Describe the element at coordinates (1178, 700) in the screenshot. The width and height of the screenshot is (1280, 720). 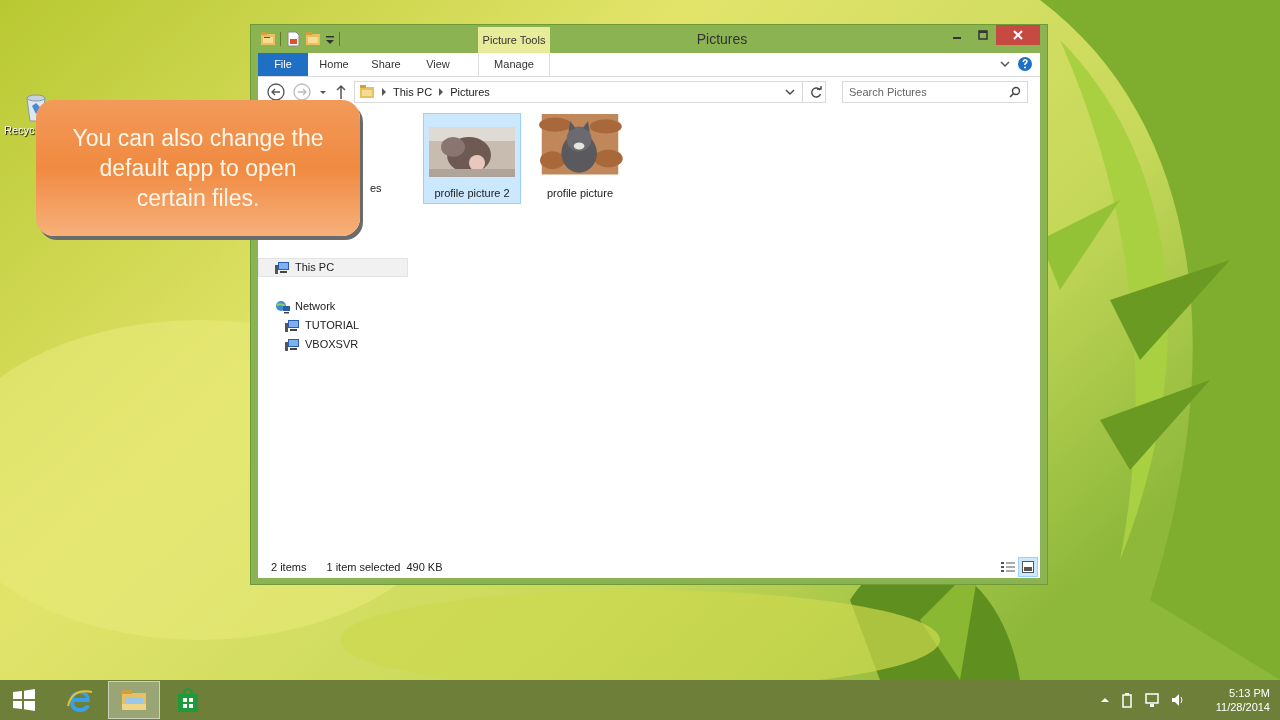
I see `speaker-icon` at that location.